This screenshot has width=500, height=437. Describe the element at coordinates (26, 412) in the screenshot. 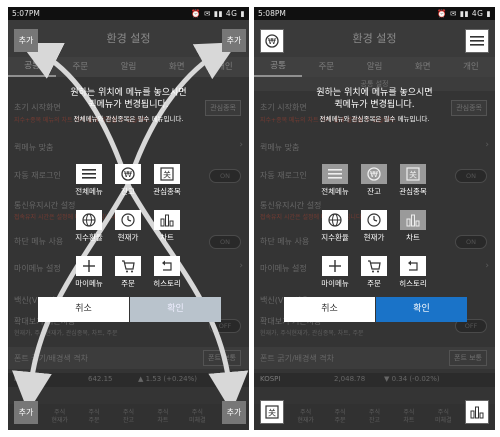

I see `add-slot-bottom-left: 추가` at that location.